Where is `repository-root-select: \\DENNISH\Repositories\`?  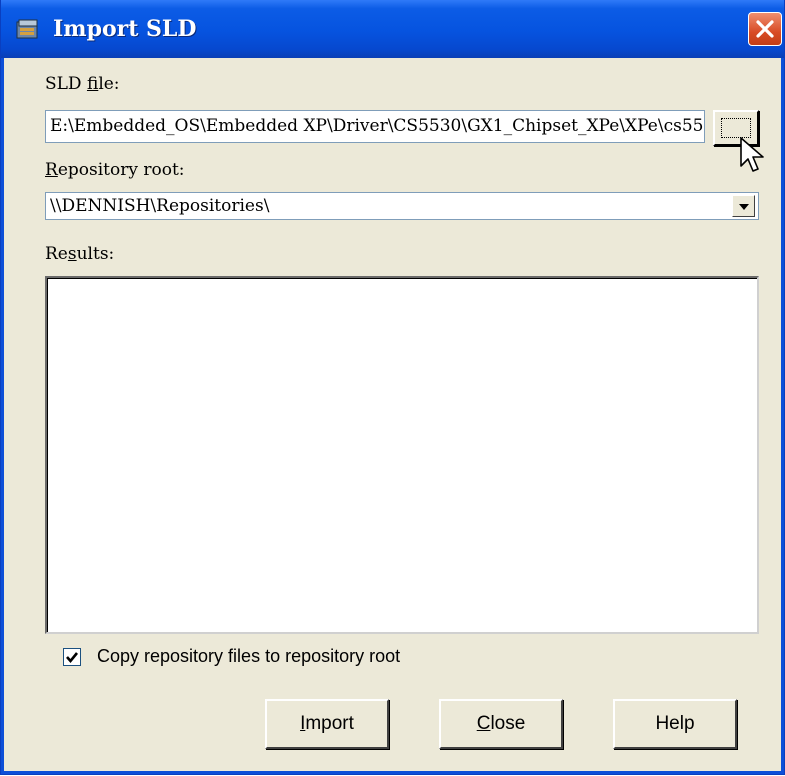 repository-root-select: \\DENNISH\Repositories\ is located at coordinates (402, 206).